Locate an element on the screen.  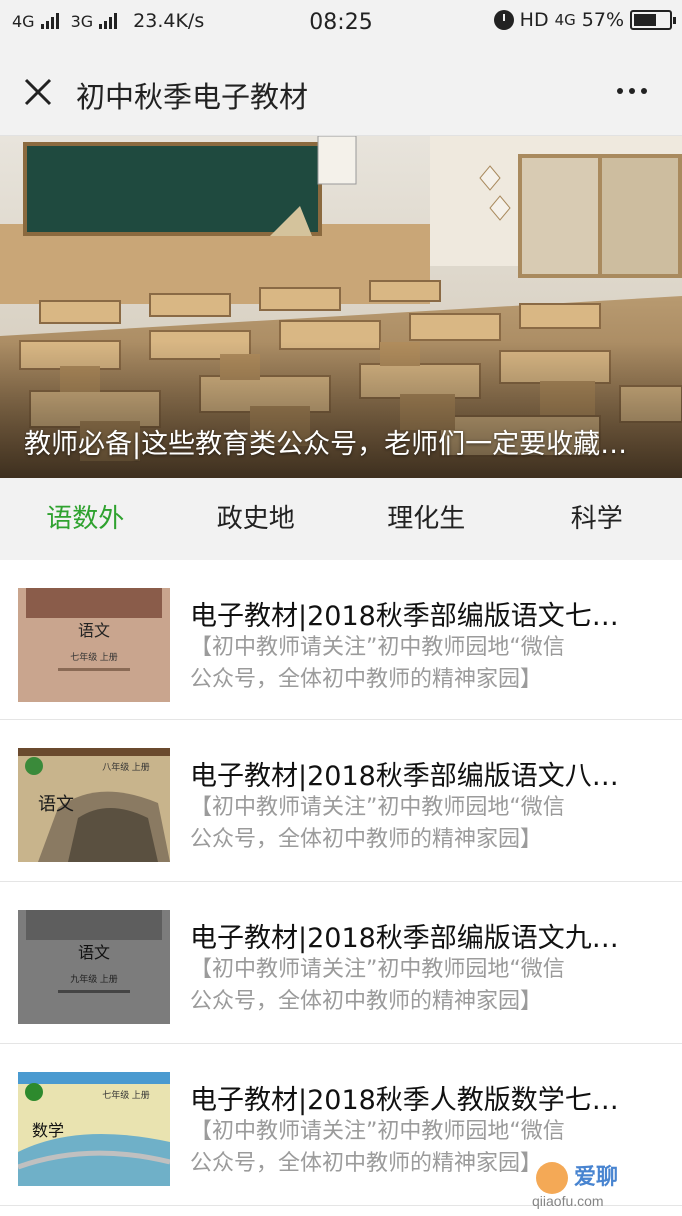
signal-icon is located at coordinates (50, 21).